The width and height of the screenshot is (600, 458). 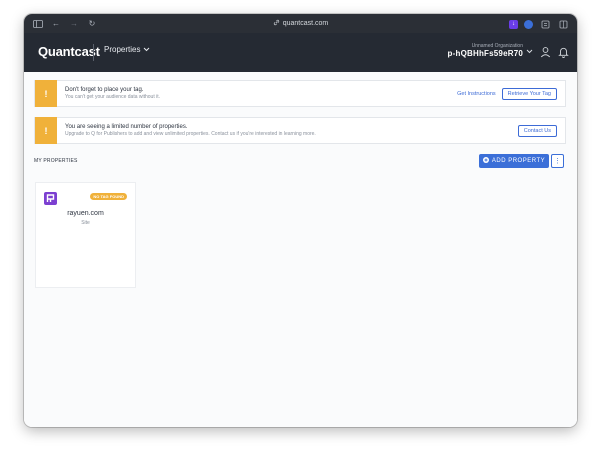 I want to click on chevron-down-icon, so click(x=146, y=49).